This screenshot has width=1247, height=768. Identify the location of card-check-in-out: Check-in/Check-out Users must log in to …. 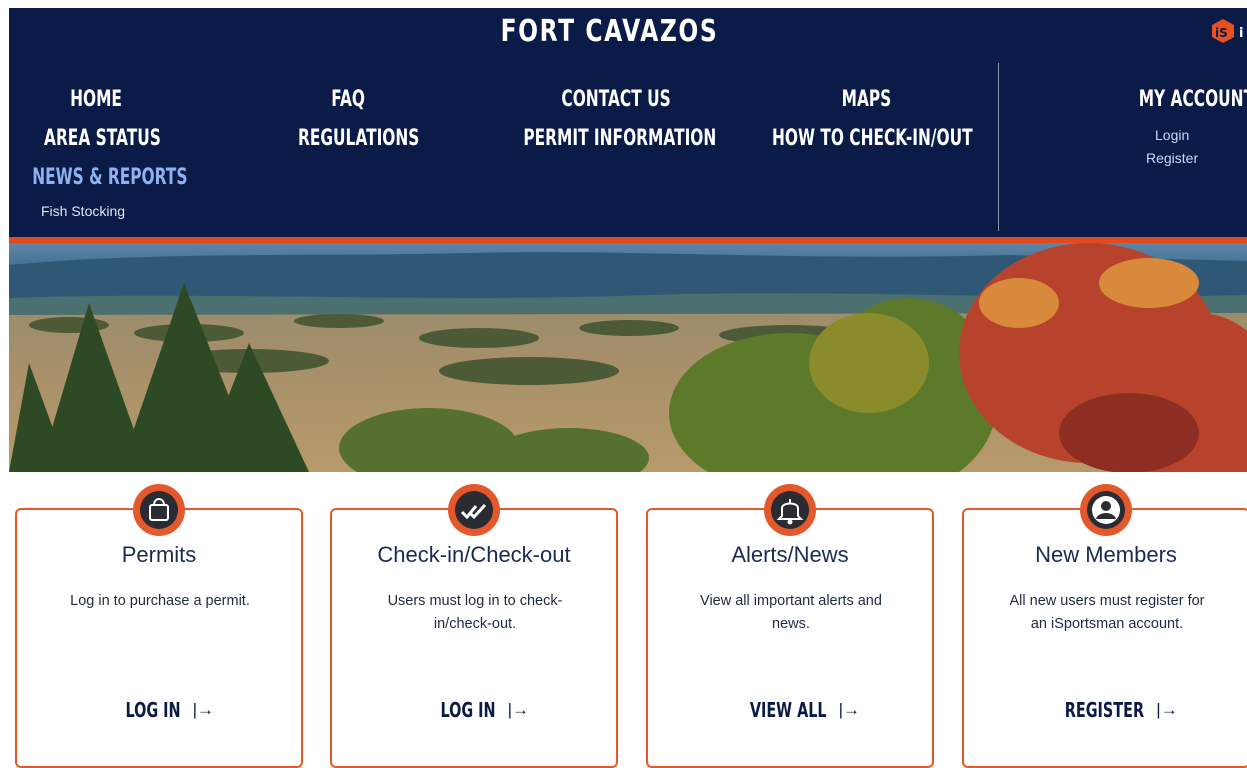
(474, 626).